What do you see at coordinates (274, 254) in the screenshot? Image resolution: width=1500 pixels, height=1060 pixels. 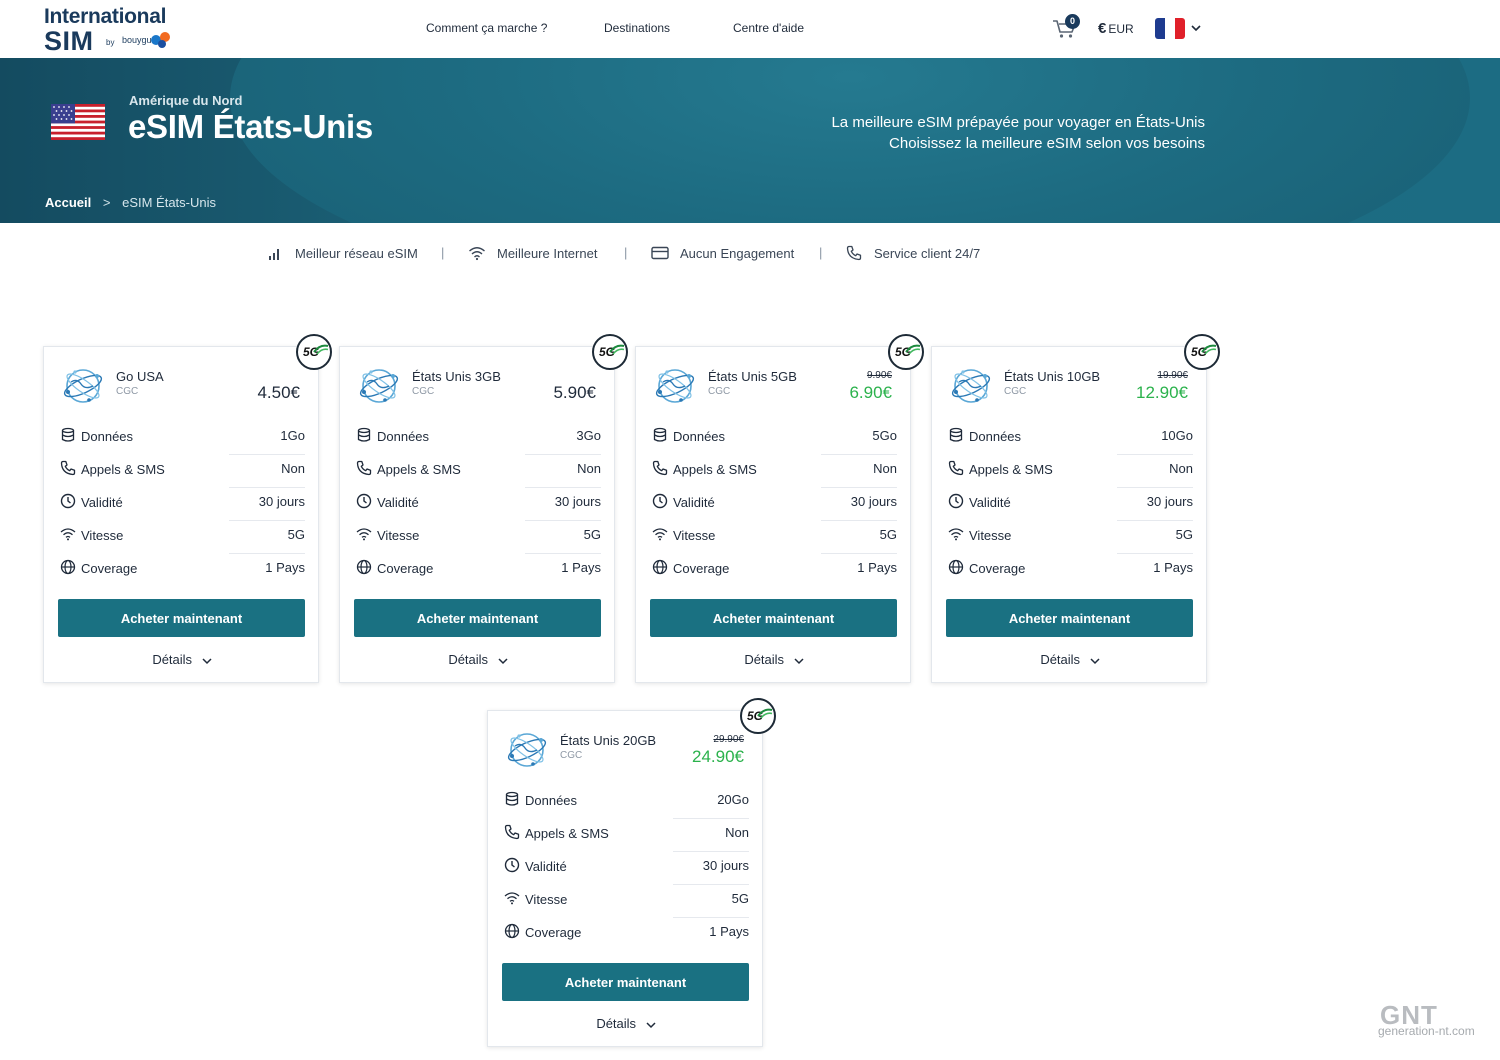 I see `signal-bars-icon` at bounding box center [274, 254].